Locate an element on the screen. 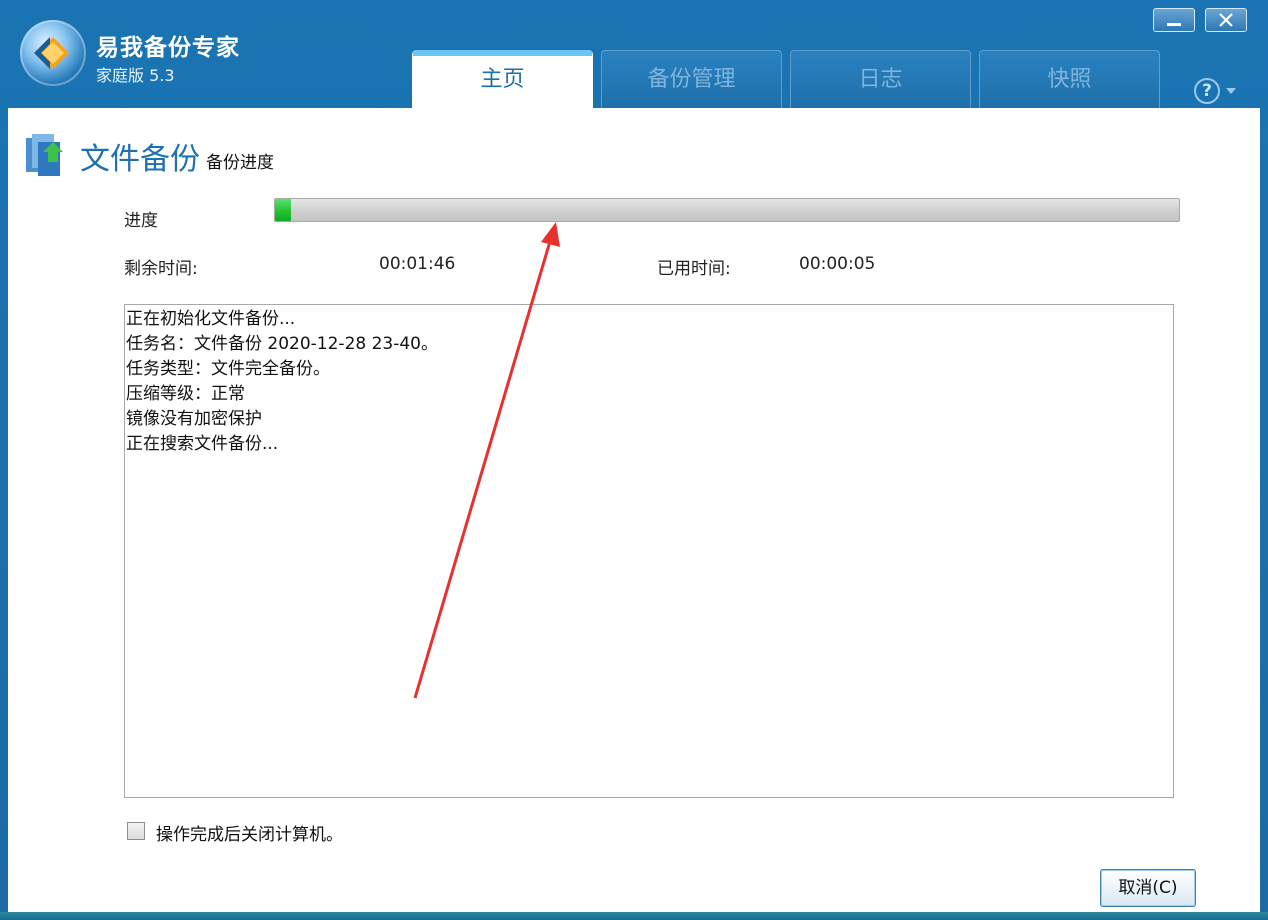  app-logo-icon is located at coordinates (53, 53).